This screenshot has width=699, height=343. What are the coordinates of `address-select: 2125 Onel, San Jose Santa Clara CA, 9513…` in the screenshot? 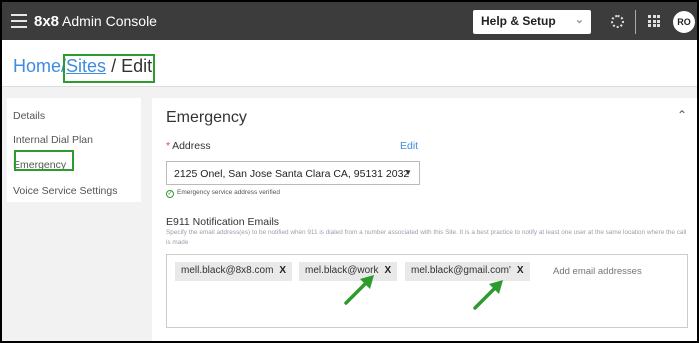 It's located at (293, 173).